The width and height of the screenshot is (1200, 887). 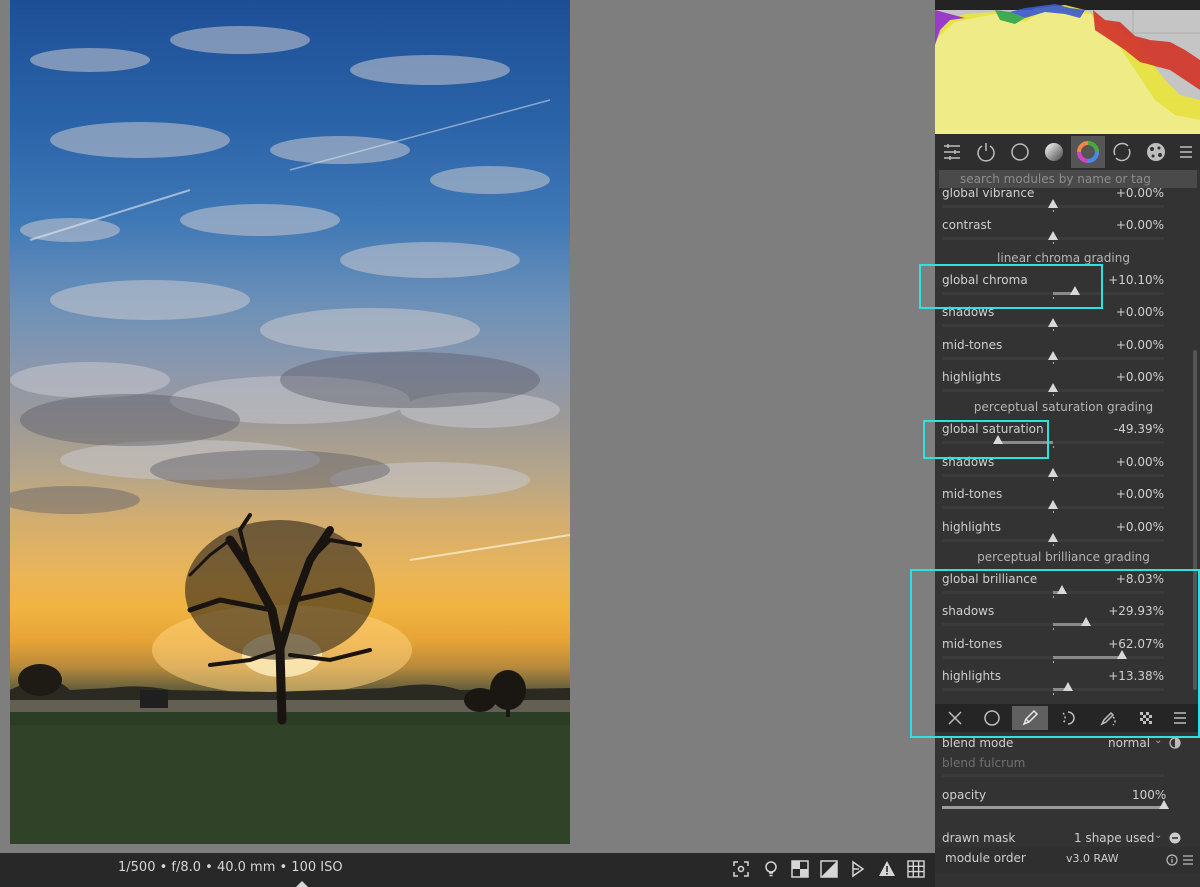 What do you see at coordinates (1164, 804) in the screenshot?
I see `opacity-slider-thumb` at bounding box center [1164, 804].